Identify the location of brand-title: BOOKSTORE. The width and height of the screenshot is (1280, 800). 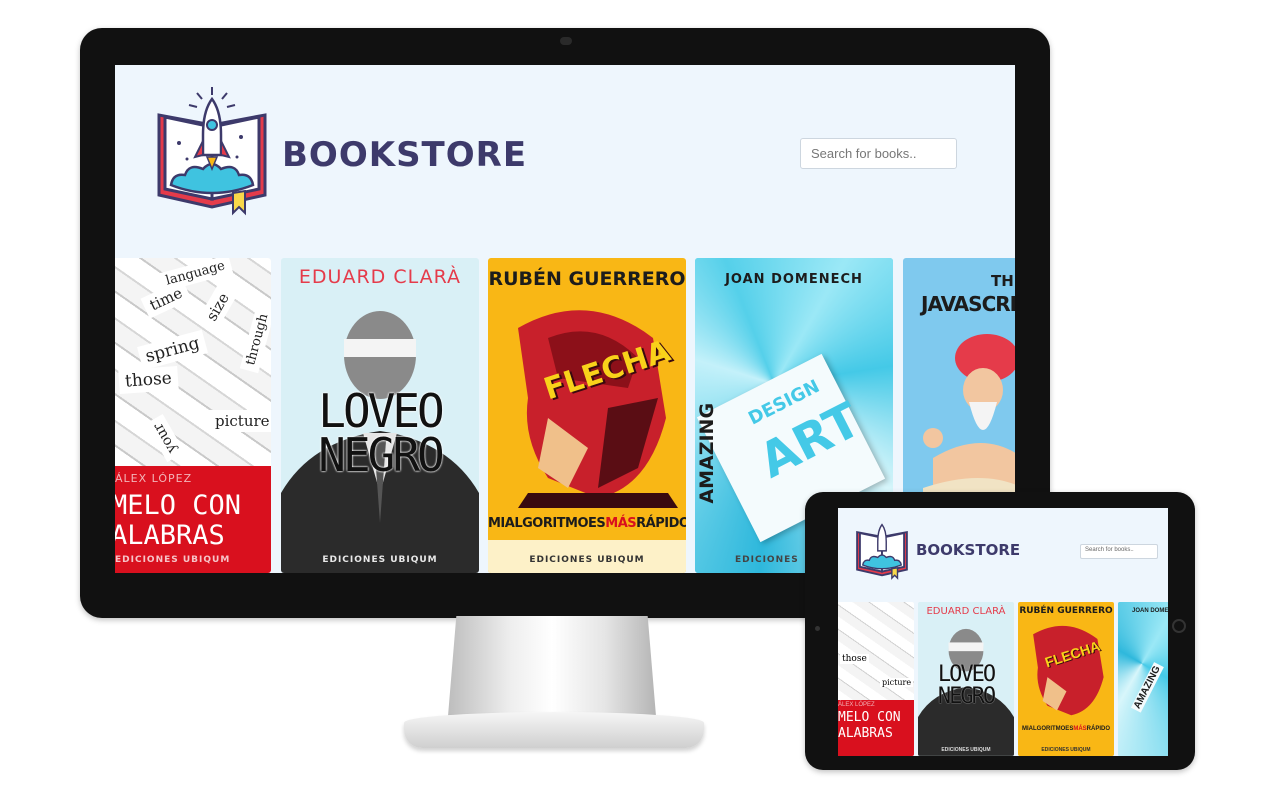
(404, 155).